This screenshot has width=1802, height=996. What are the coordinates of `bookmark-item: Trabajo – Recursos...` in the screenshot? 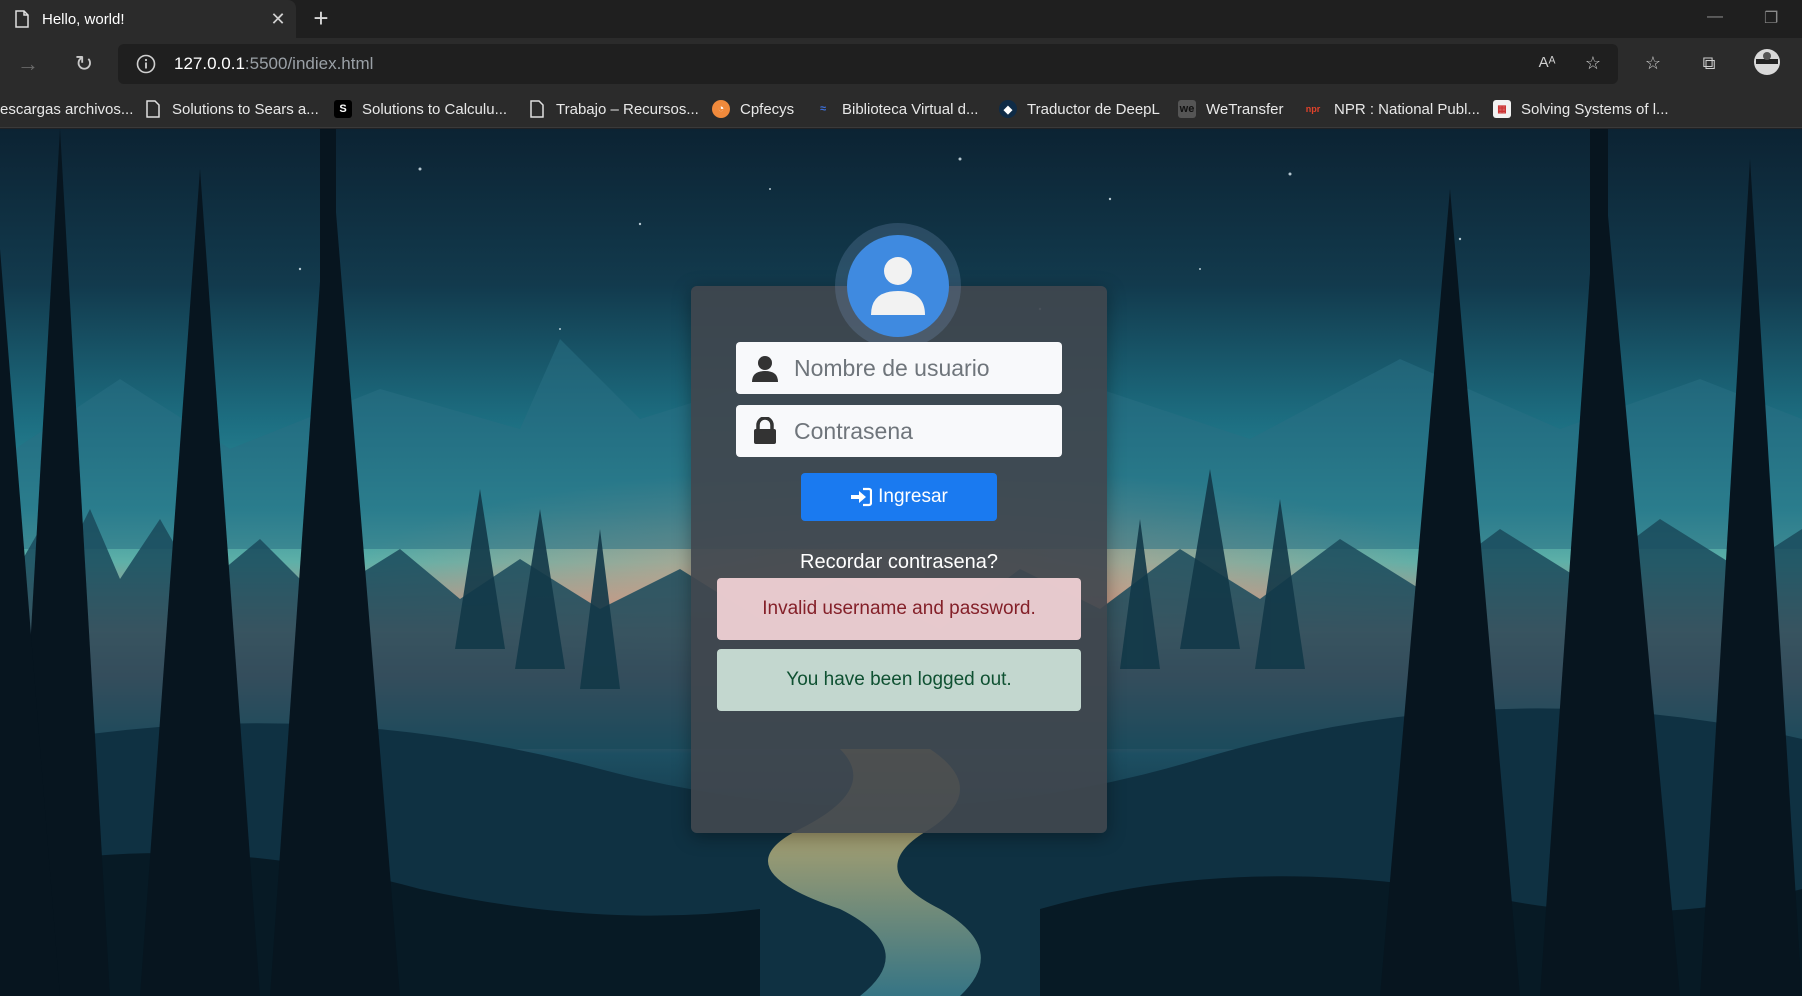 It's located at (613, 108).